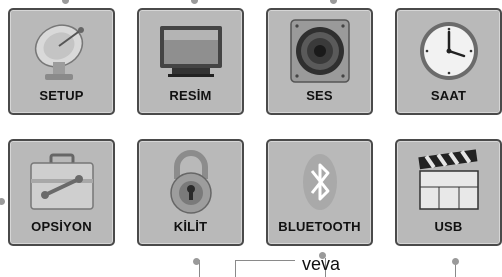  Describe the element at coordinates (319, 51) in the screenshot. I see `speaker-icon` at that location.